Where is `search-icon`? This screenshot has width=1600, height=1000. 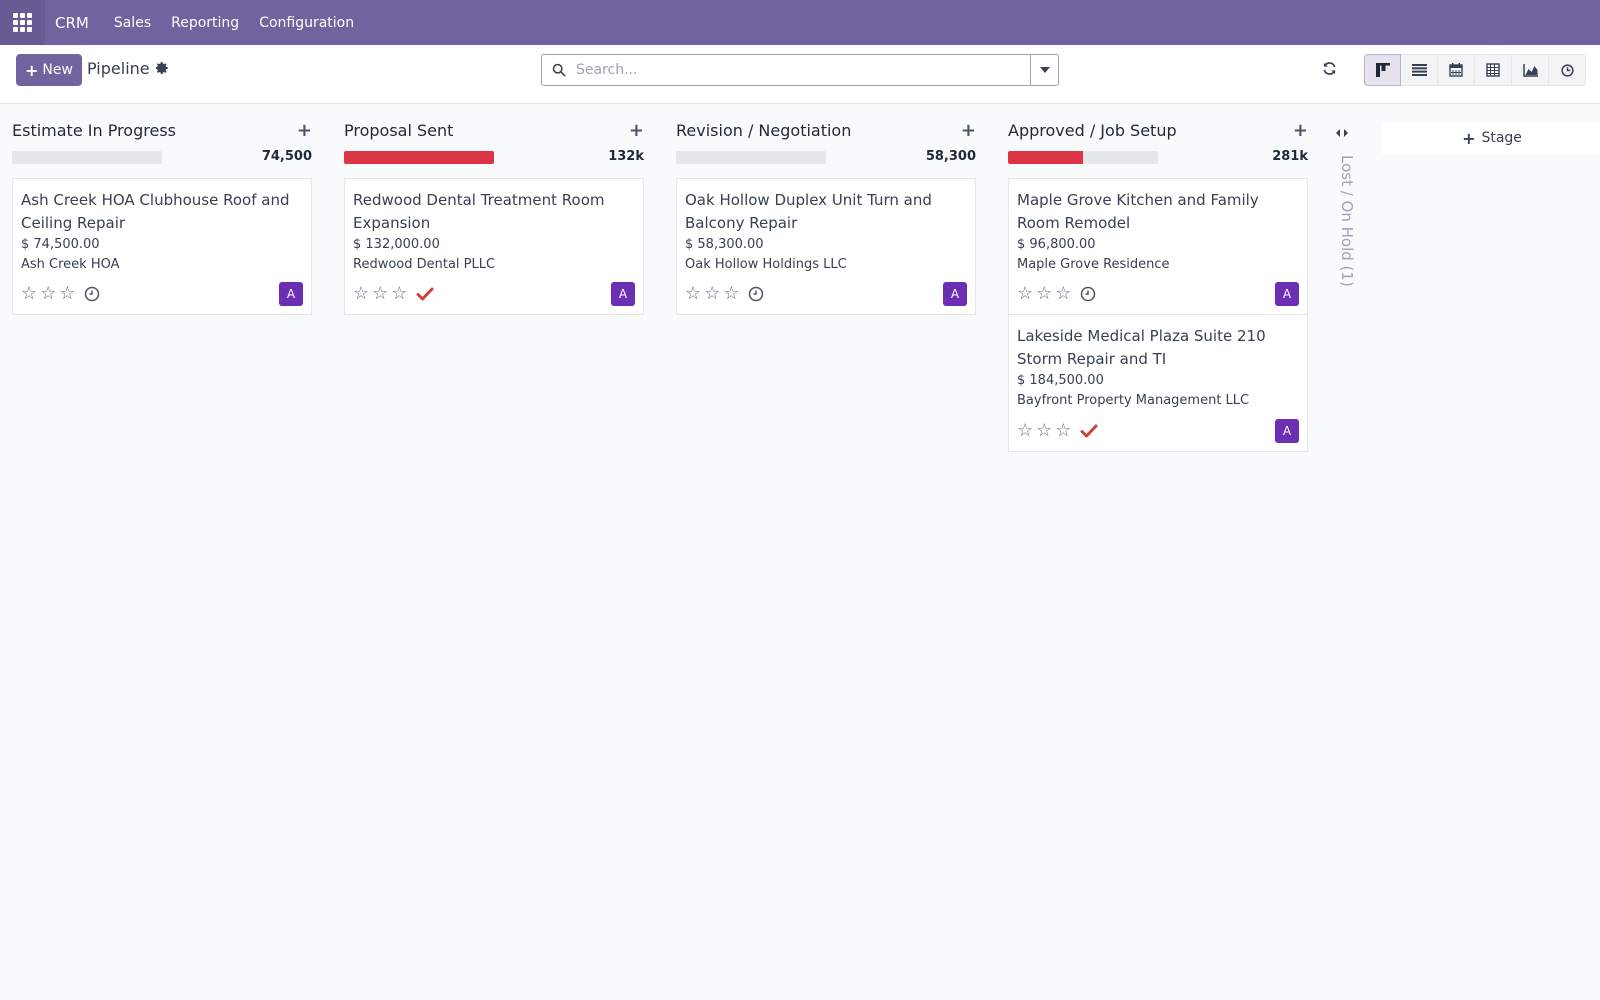 search-icon is located at coordinates (559, 70).